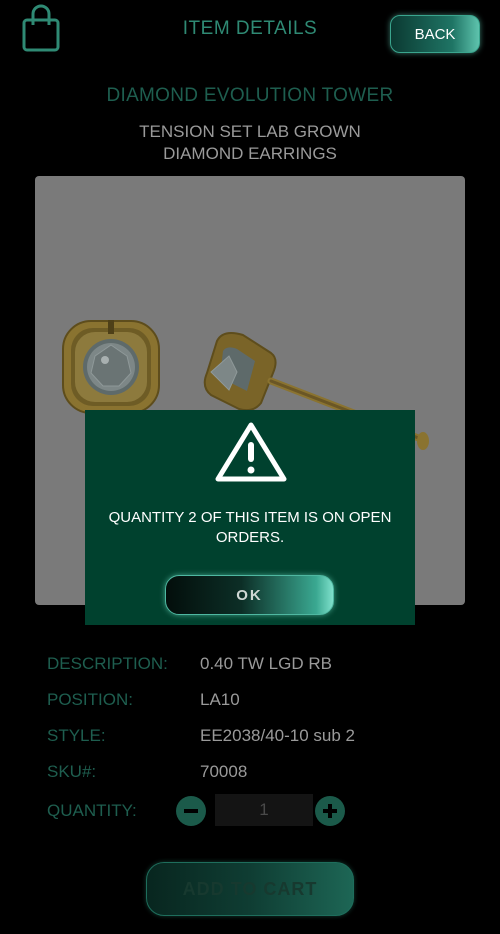 This screenshot has height=934, width=500. Describe the element at coordinates (278, 735) in the screenshot. I see `style-value: EE2038/40-10 sub 2` at that location.